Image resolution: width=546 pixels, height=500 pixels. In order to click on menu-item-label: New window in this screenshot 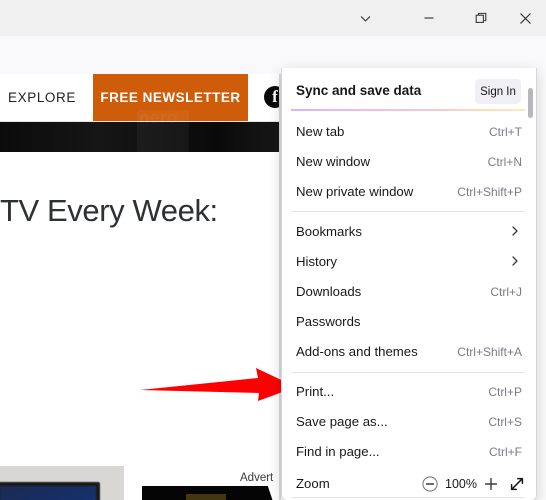, I will do `click(333, 161)`.